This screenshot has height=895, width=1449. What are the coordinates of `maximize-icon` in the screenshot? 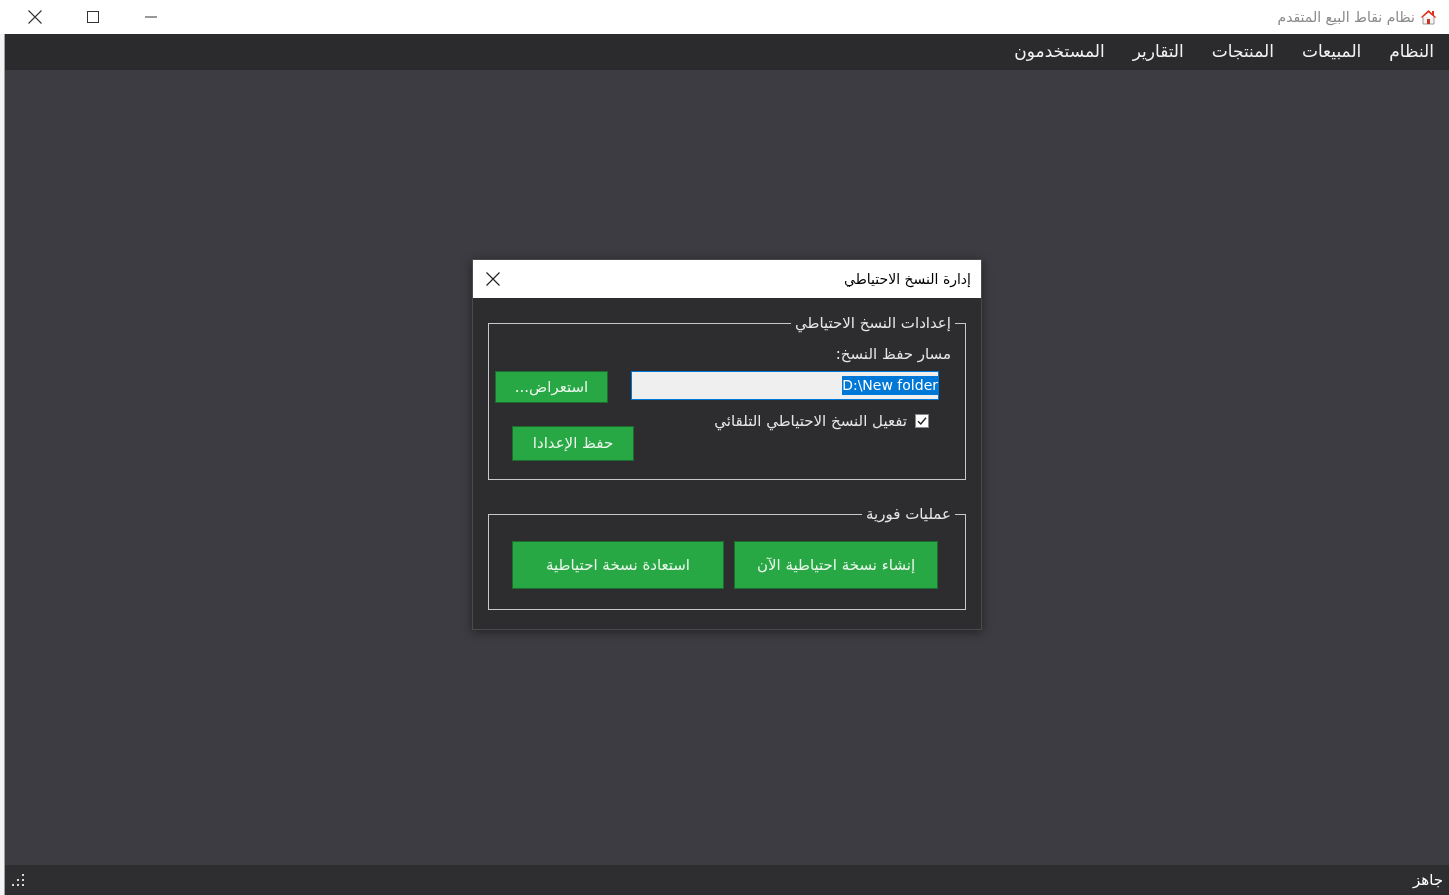 It's located at (93, 17).